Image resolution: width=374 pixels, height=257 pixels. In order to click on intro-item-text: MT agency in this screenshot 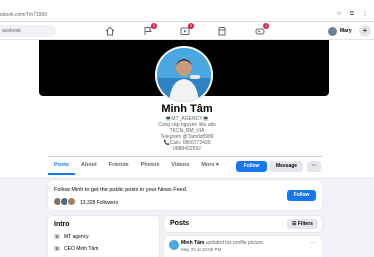, I will do `click(76, 236)`.